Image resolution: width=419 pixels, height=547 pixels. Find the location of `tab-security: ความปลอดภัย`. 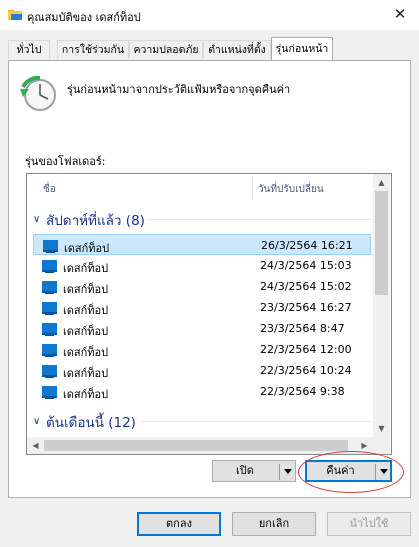

tab-security: ความปลอดภัย is located at coordinates (166, 49).